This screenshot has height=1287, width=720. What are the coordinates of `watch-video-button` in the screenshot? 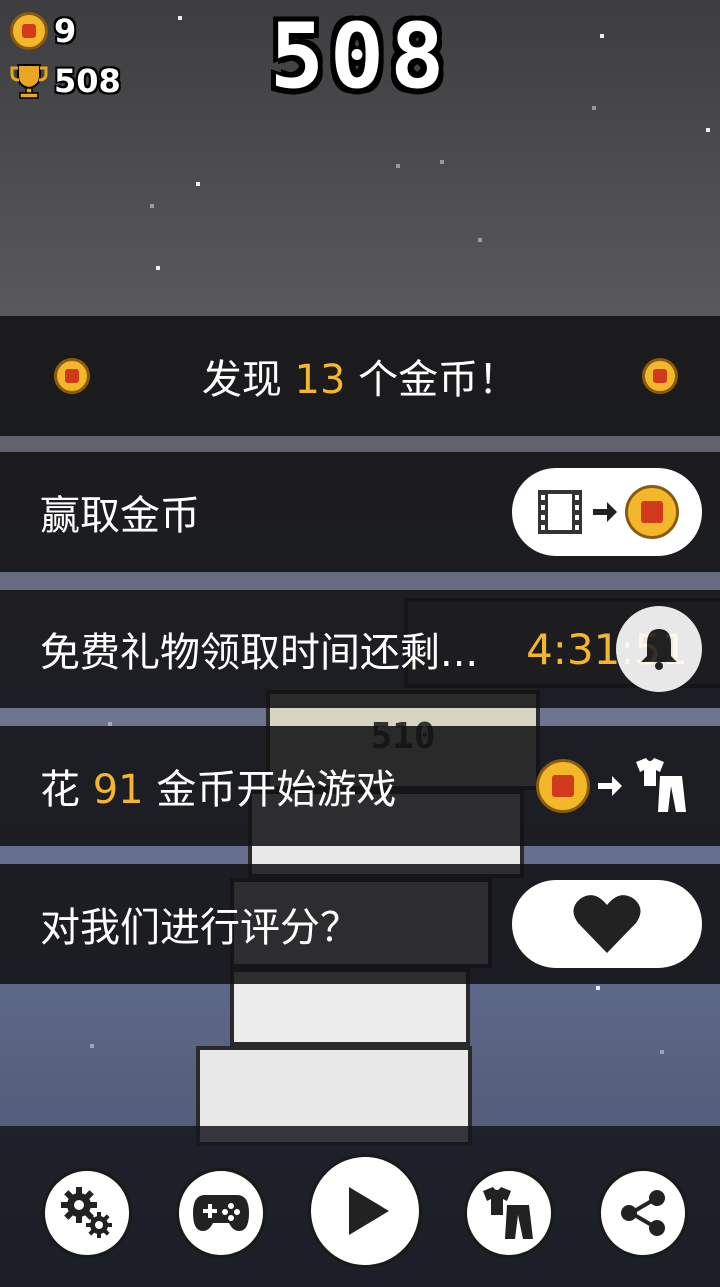 It's located at (607, 512).